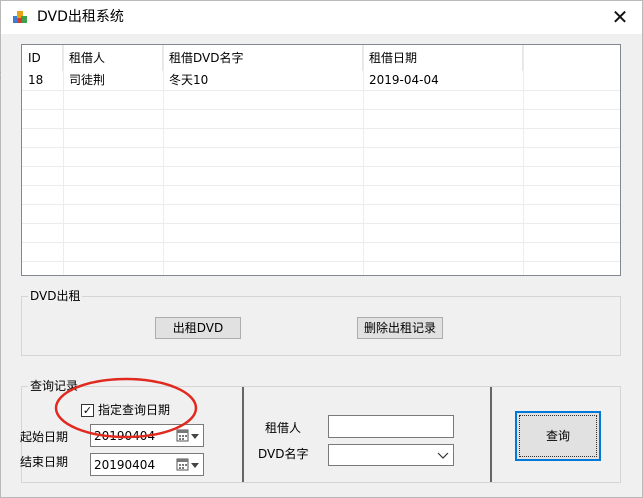 Image resolution: width=643 pixels, height=498 pixels. What do you see at coordinates (283, 454) in the screenshot?
I see `dvd-name-label: DVD名字` at bounding box center [283, 454].